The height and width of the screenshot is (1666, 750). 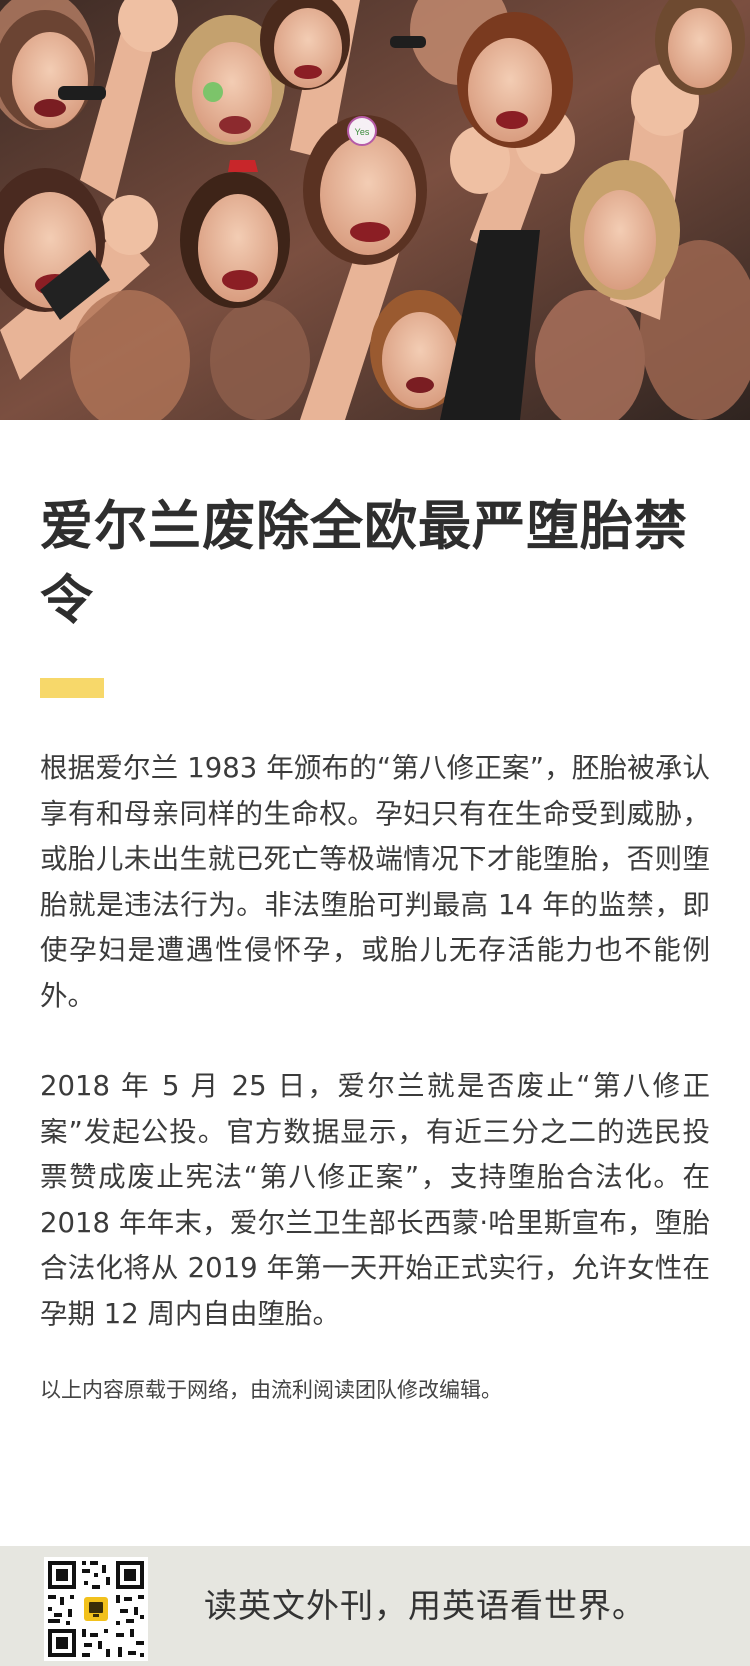 What do you see at coordinates (271, 1390) in the screenshot?
I see `source-note: 以上内容原载于网络，由流利阅读团队修改编辑。` at bounding box center [271, 1390].